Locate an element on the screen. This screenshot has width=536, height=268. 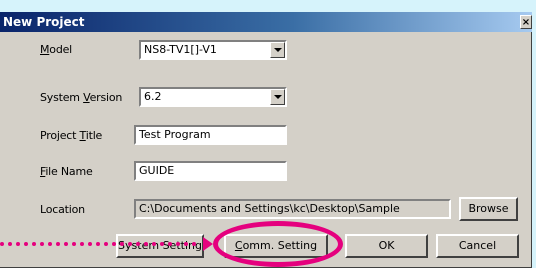
close-icon: × is located at coordinates (526, 22).